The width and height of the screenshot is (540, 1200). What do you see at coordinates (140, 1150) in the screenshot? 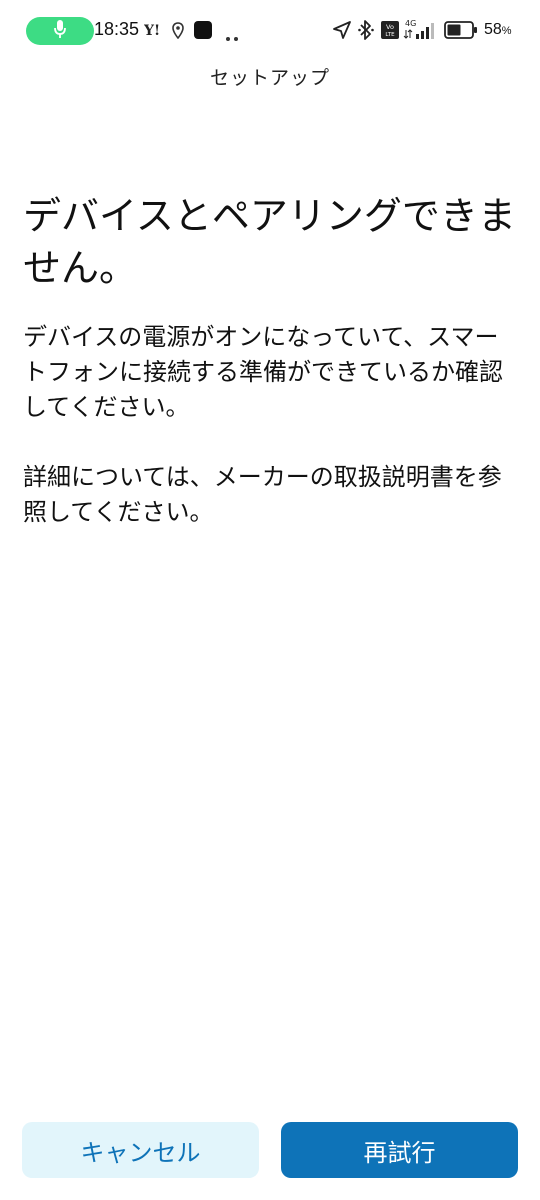
I see `cancel-button: キャンセル` at bounding box center [140, 1150].